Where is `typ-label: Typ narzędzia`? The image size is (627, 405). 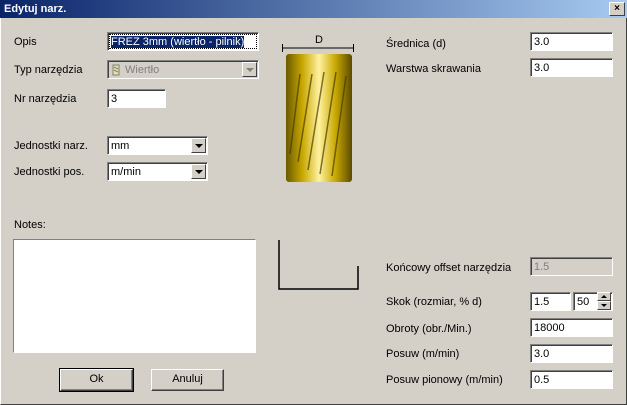
typ-label: Typ narzędzia is located at coordinates (48, 70).